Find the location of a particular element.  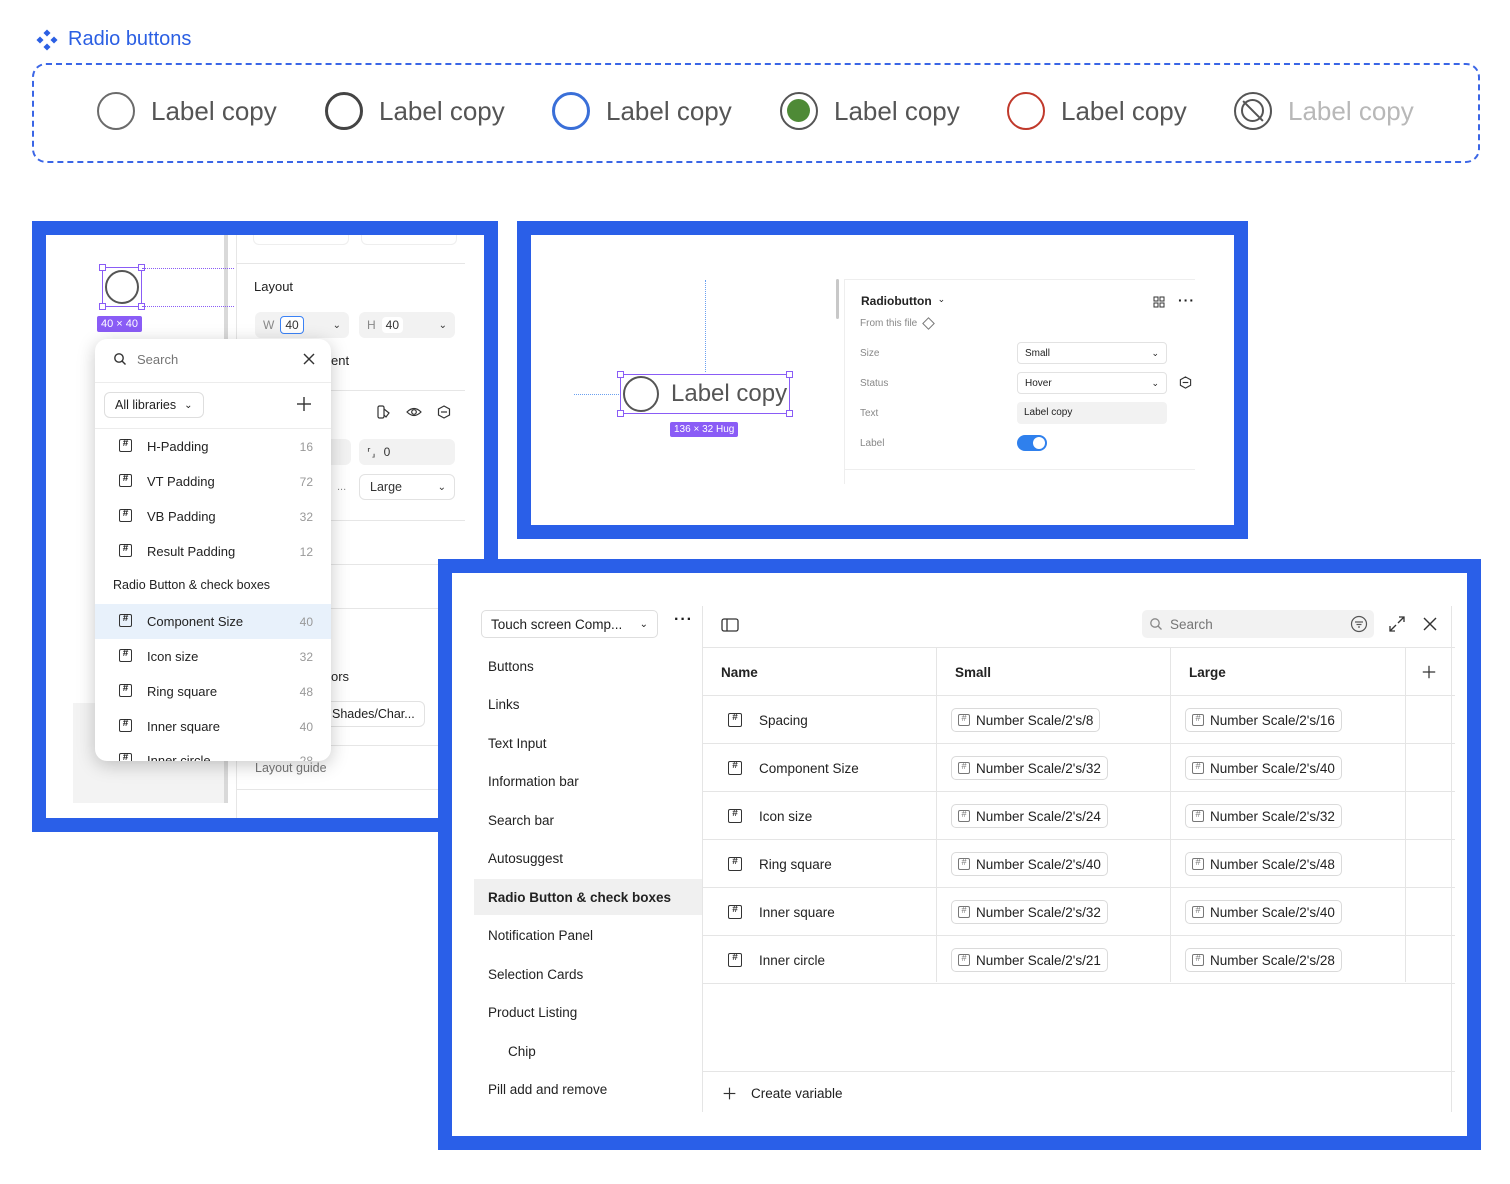

sidebar-item-text-input: Text Input is located at coordinates (588, 743).